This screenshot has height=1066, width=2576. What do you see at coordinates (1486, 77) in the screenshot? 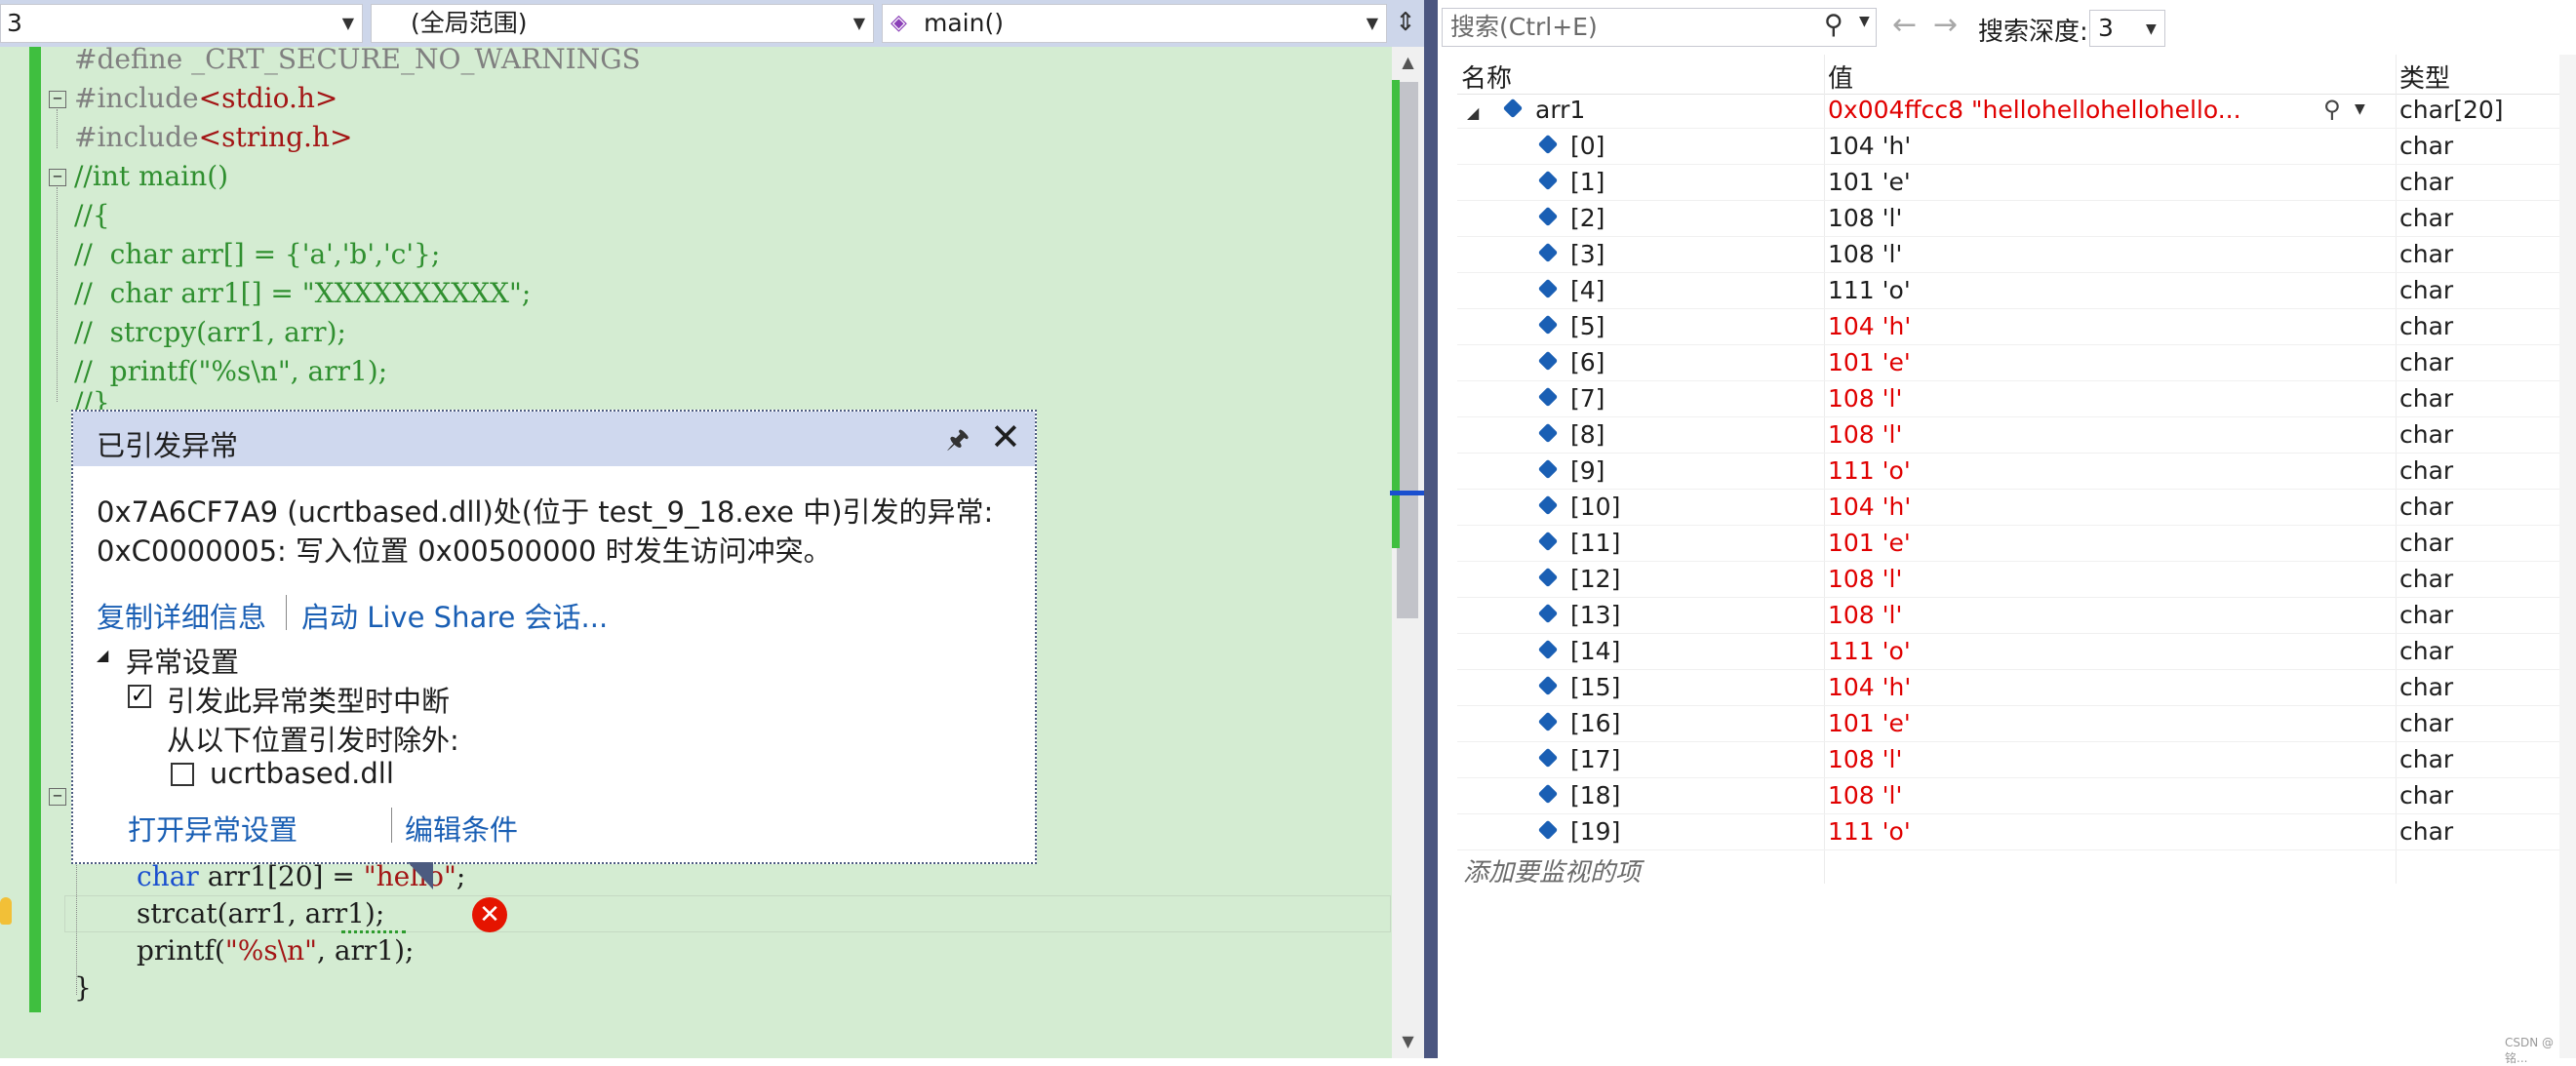
I see `column-name: 名称` at bounding box center [1486, 77].